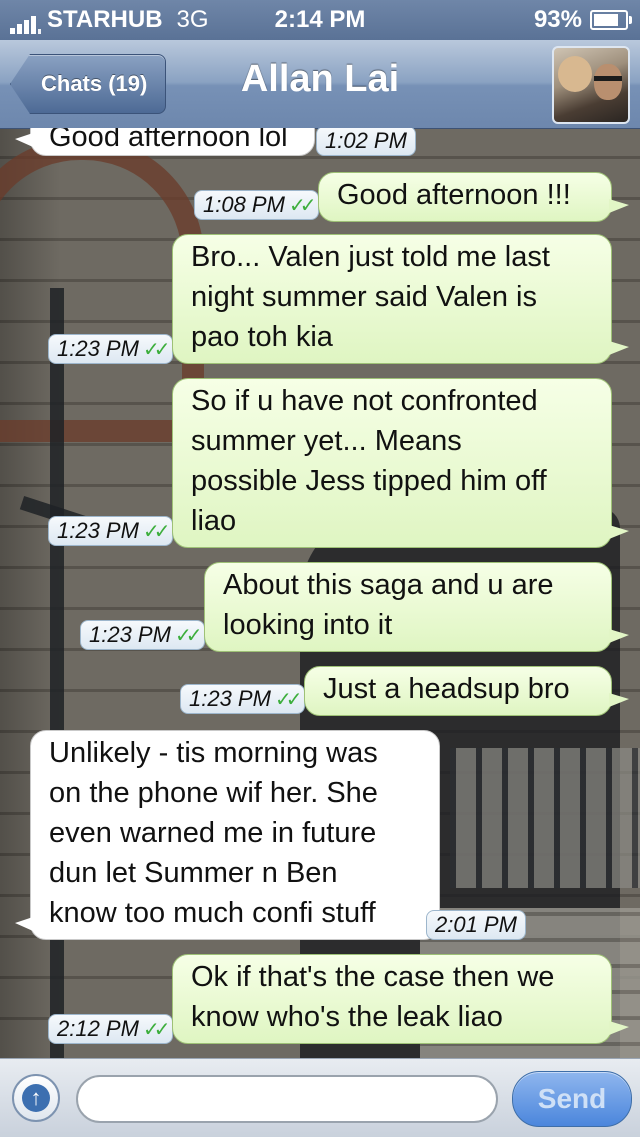  Describe the element at coordinates (308, 625) in the screenshot. I see `message-line: looking into it` at that location.